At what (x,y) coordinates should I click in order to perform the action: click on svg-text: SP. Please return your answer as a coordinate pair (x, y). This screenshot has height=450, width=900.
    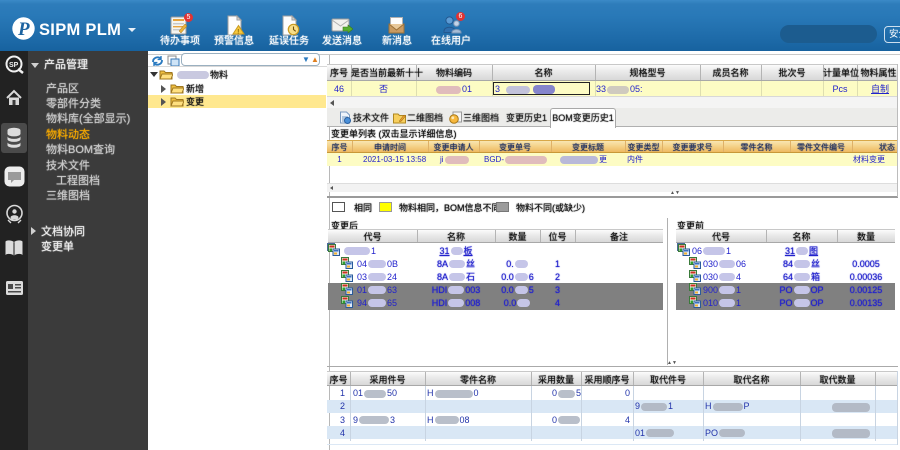
    Looking at the image, I should click on (14, 65).